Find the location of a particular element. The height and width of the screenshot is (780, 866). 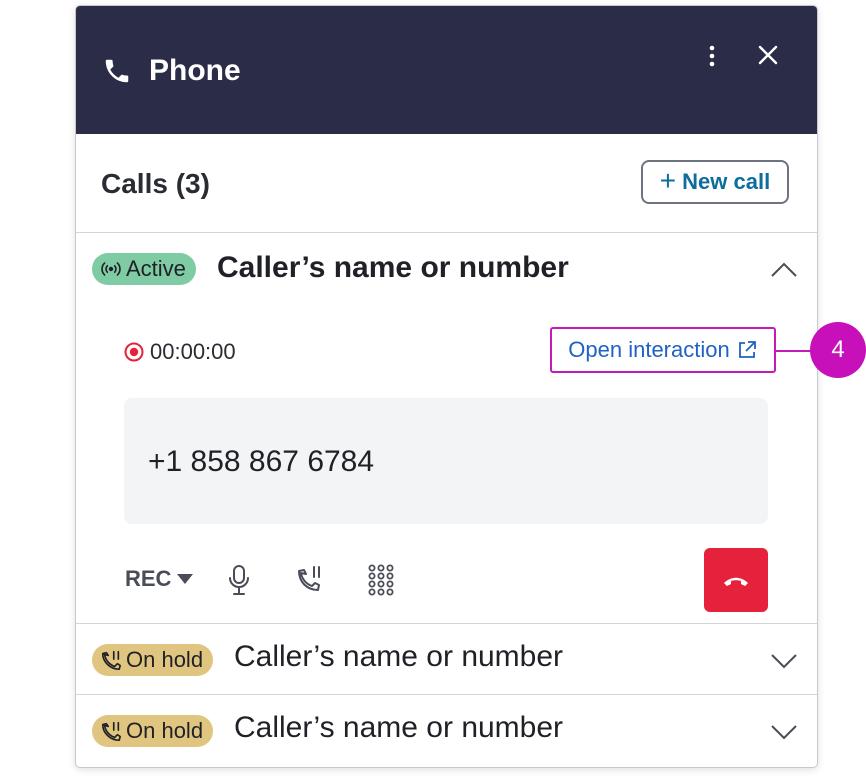

new-call-button: + New call is located at coordinates (715, 182).